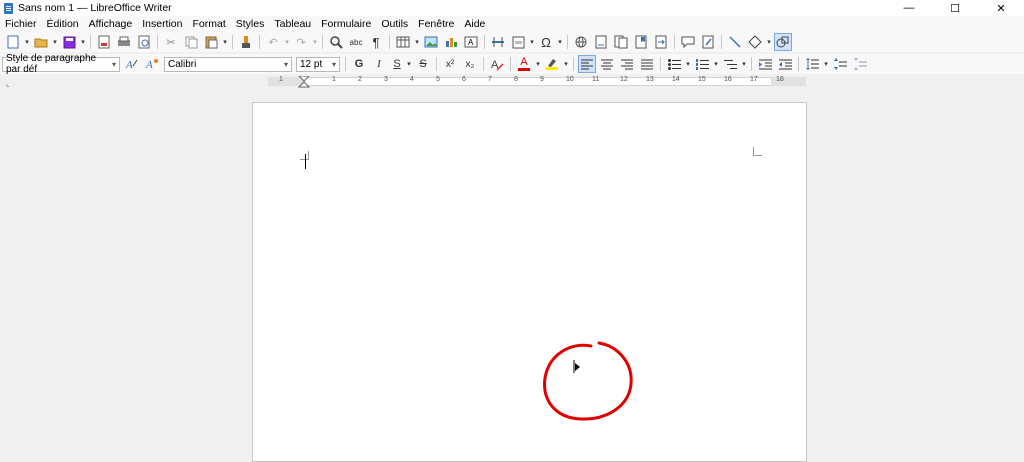 The image size is (1024, 462). What do you see at coordinates (191, 42) in the screenshot?
I see `copy-icon` at bounding box center [191, 42].